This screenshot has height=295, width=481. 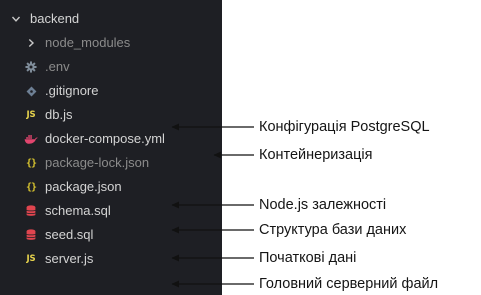 I want to click on file-label: seed.sql, so click(x=69, y=234).